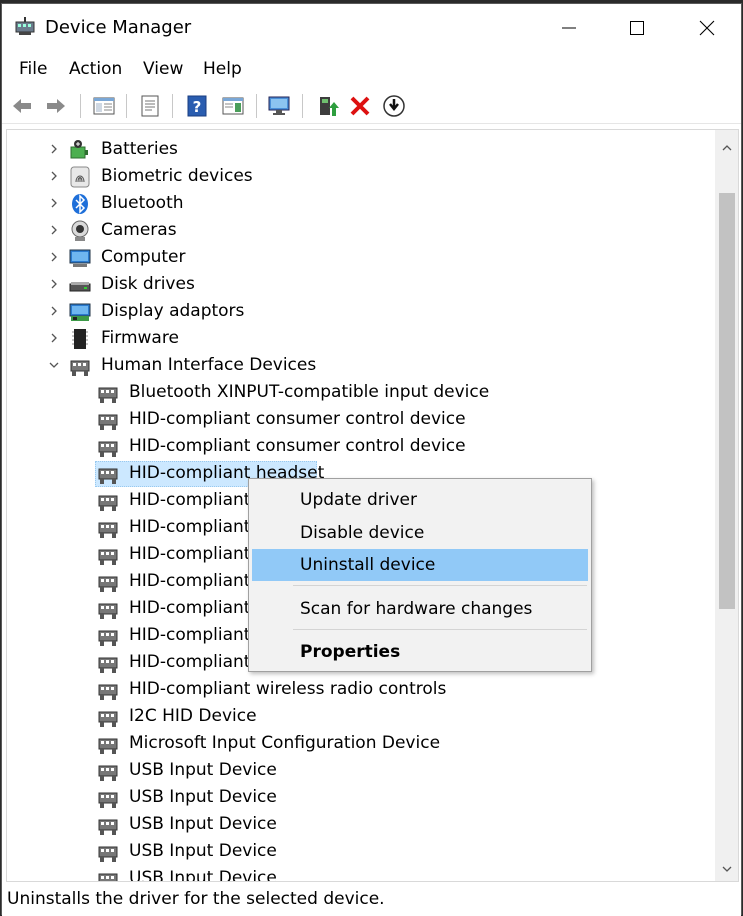 The height and width of the screenshot is (916, 743). I want to click on tree-node-disk-drives: Disk drives, so click(357, 284).